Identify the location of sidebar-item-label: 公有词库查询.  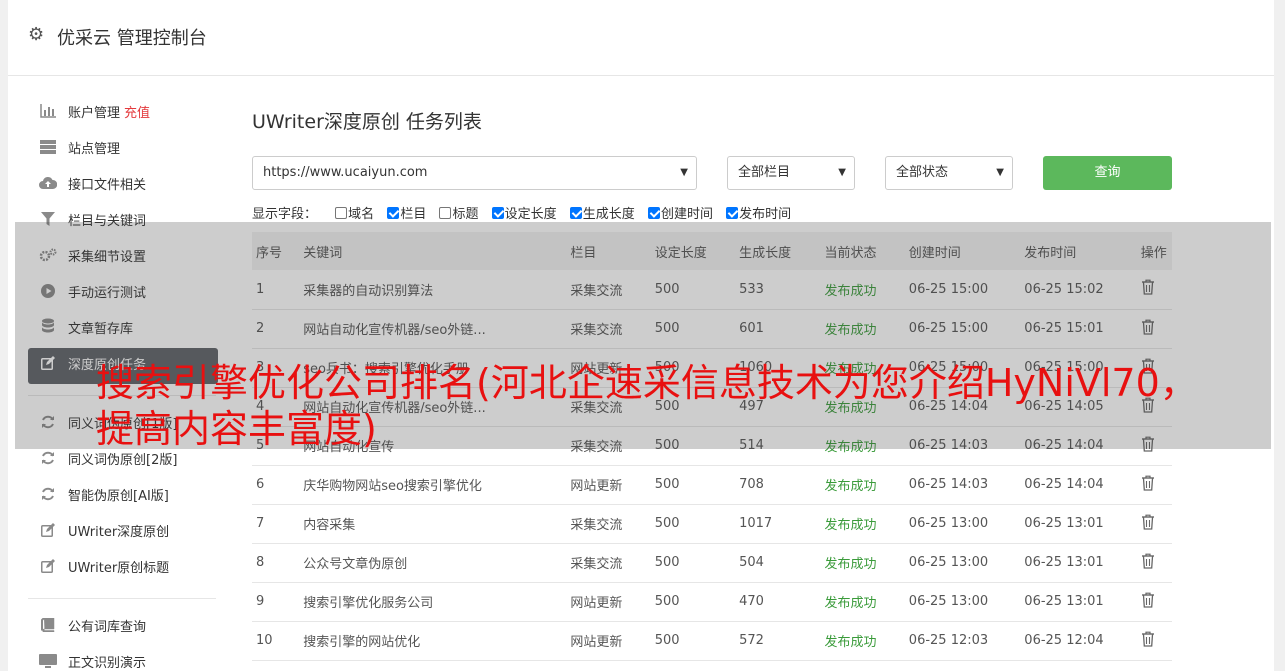
(107, 627).